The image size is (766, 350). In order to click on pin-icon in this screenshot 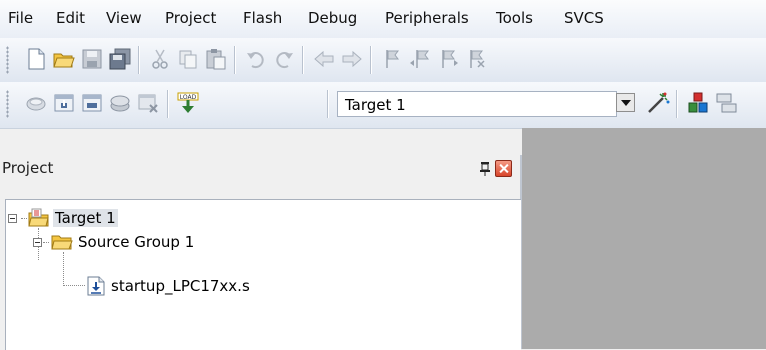, I will do `click(485, 169)`.